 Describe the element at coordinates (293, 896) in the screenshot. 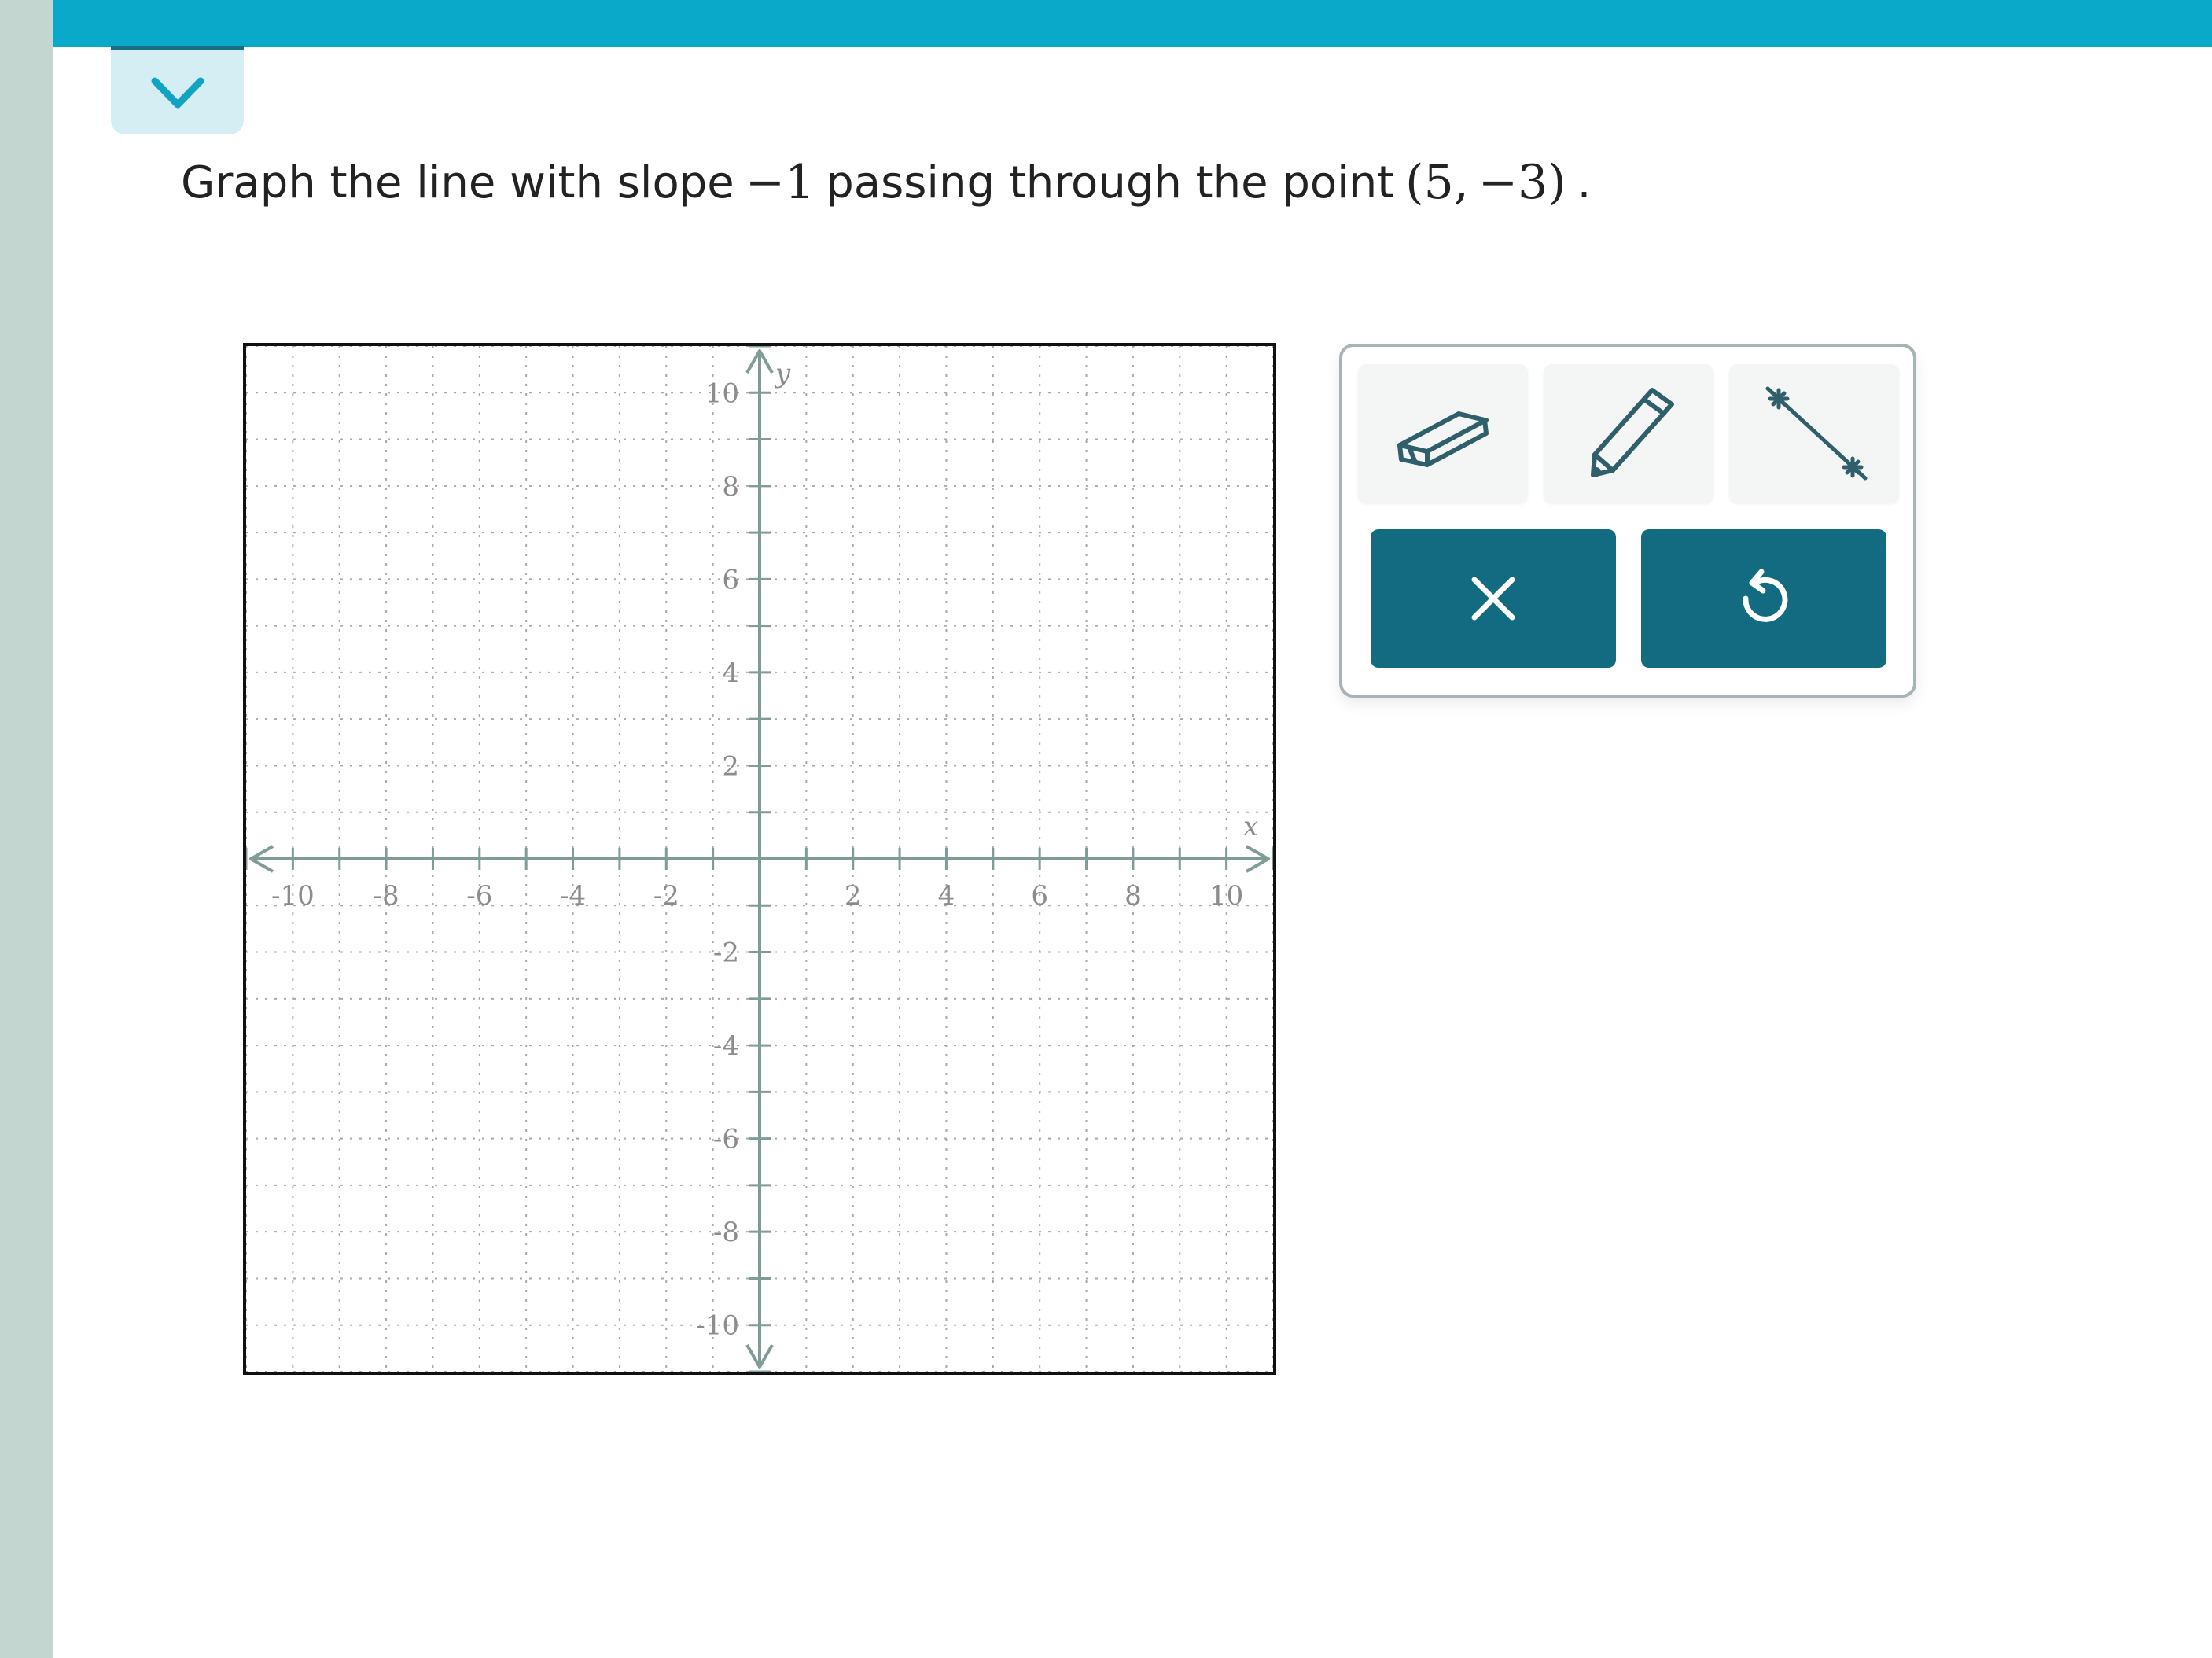

I see `x-tick-label: -10` at that location.